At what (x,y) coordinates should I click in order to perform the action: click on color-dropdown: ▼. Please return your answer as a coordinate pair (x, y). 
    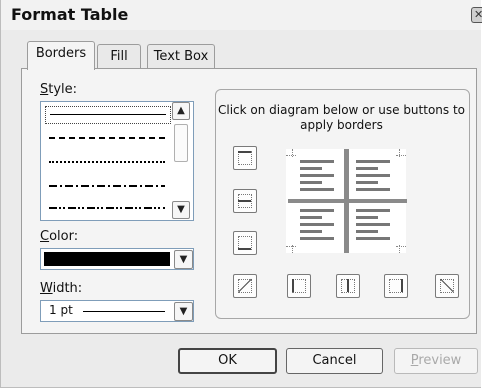
    Looking at the image, I should click on (117, 259).